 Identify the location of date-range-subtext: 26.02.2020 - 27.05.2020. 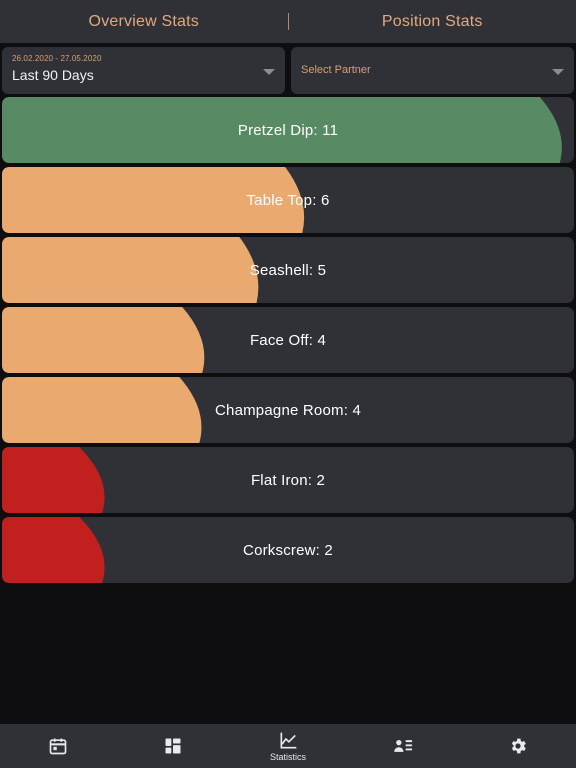
(57, 58).